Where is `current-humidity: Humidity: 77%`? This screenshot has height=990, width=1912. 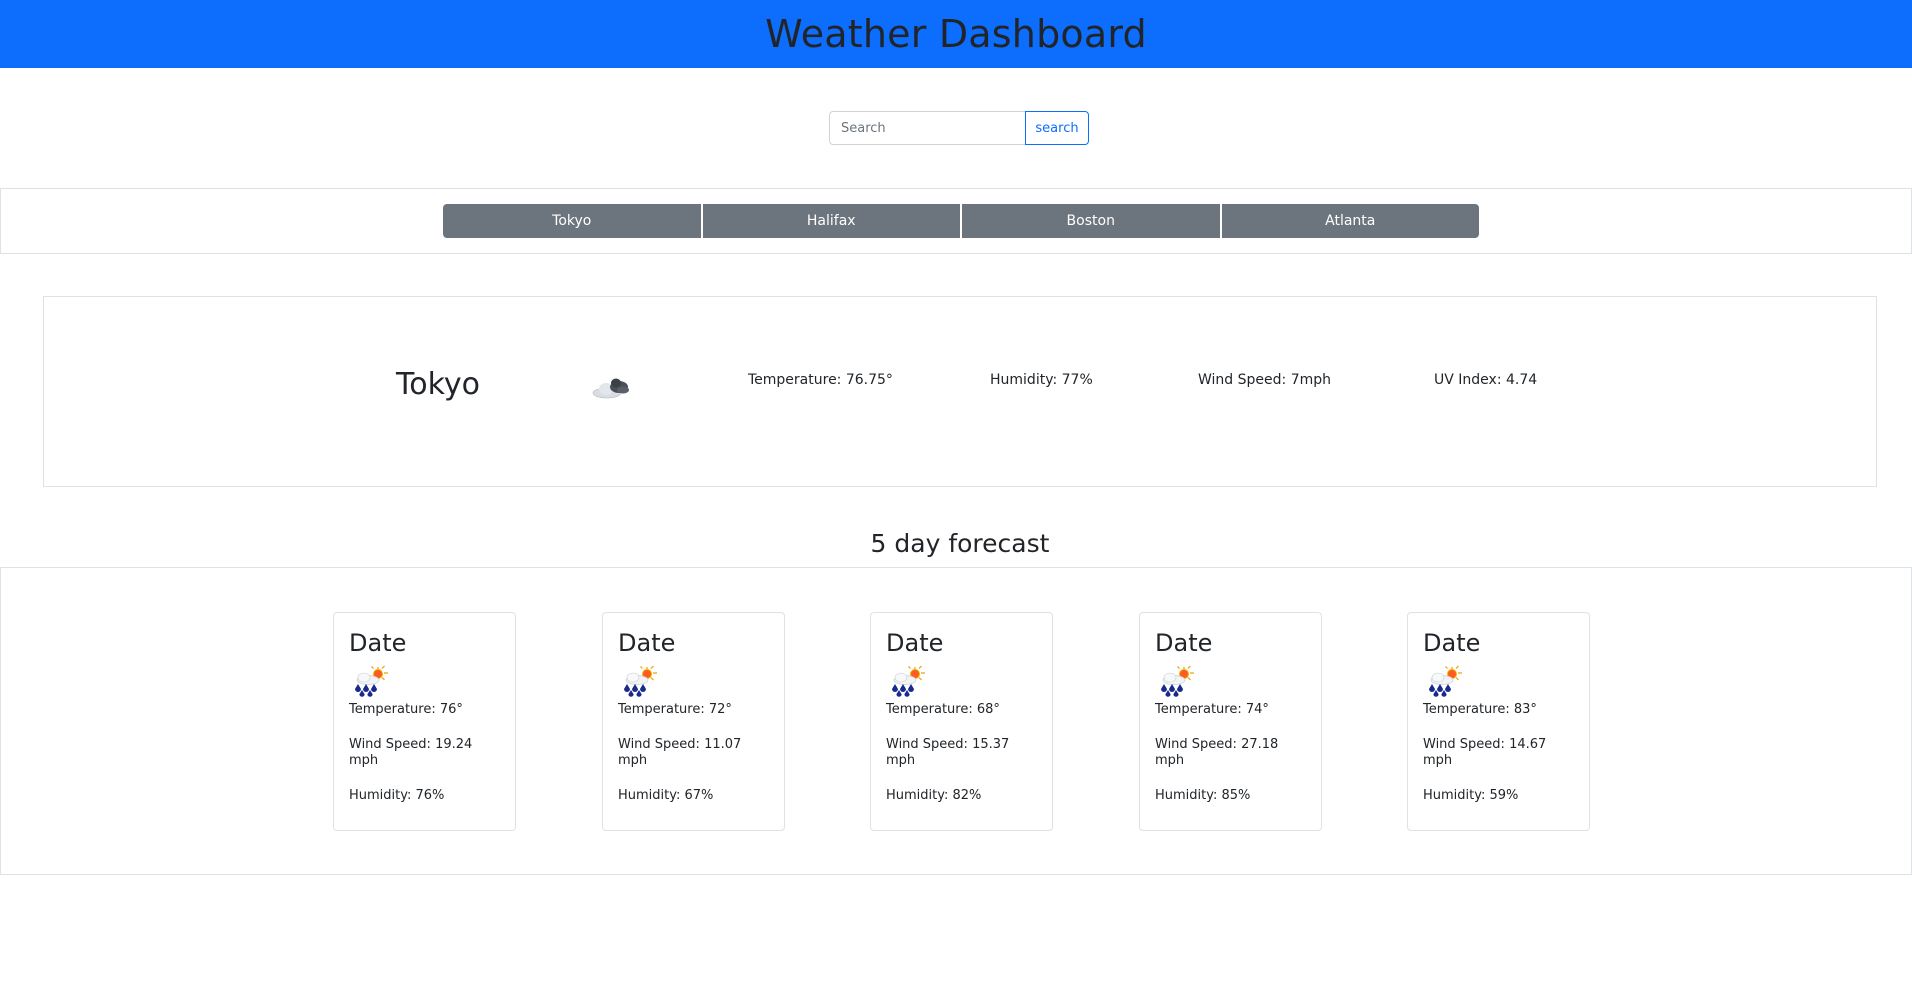
current-humidity: Humidity: 77% is located at coordinates (1041, 380).